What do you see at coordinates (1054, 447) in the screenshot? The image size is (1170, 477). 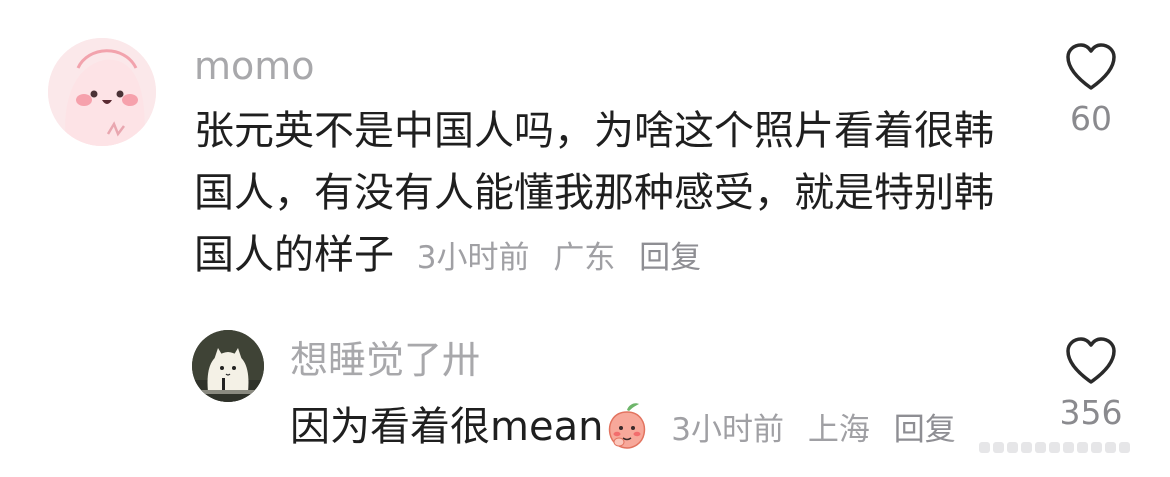 I see `watermark-icon` at bounding box center [1054, 447].